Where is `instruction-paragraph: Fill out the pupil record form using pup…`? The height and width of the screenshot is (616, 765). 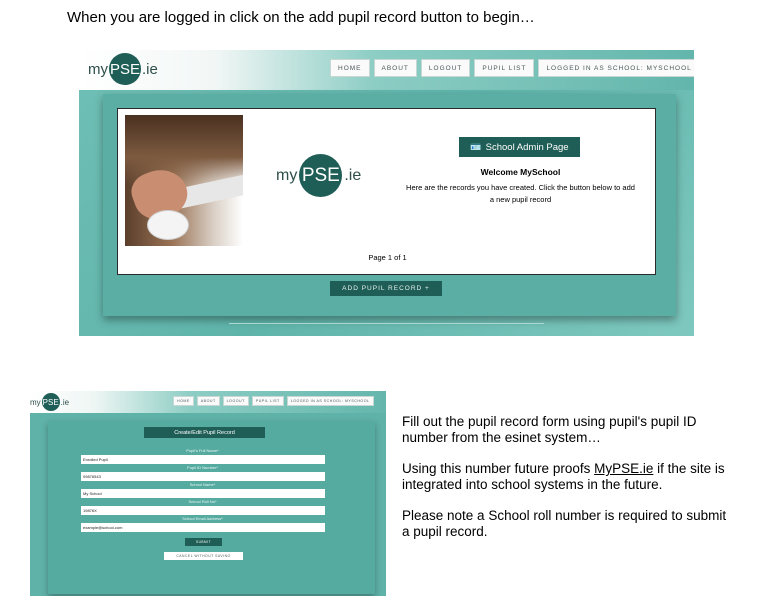
instruction-paragraph: Fill out the pupil record form using pup… is located at coordinates (549, 429).